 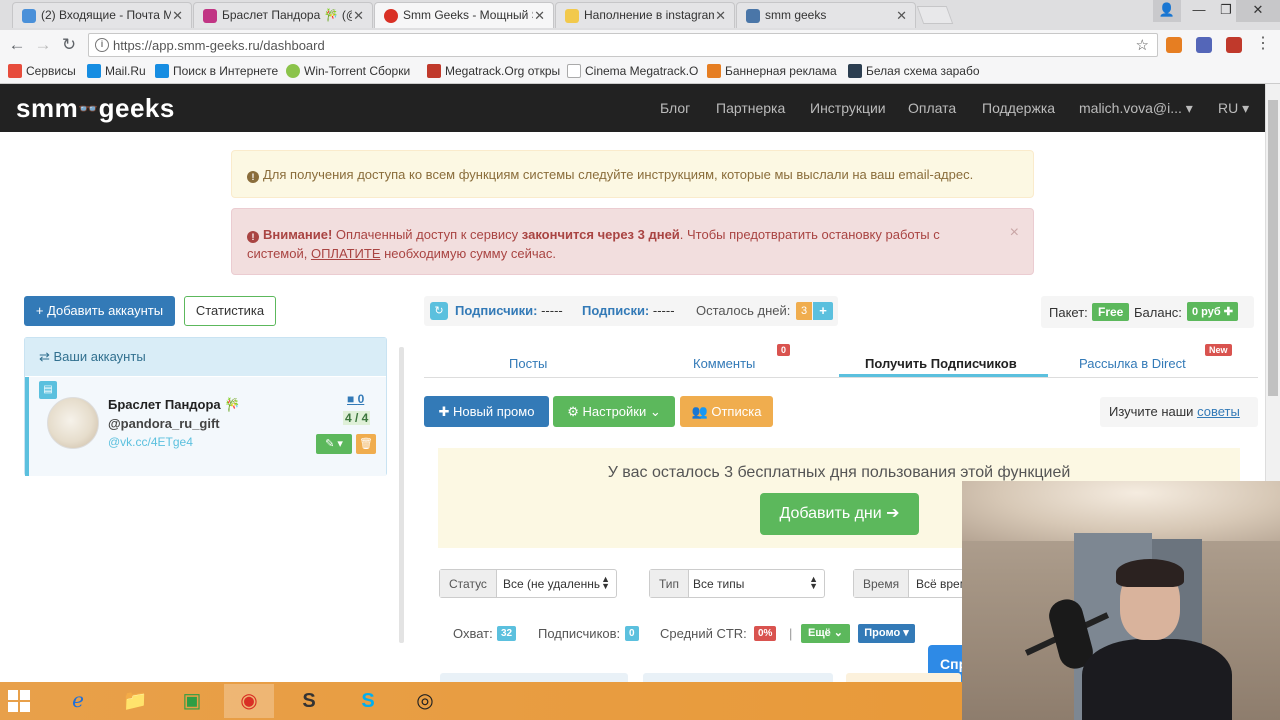 I want to click on sublime-icon: S, so click(x=309, y=701).